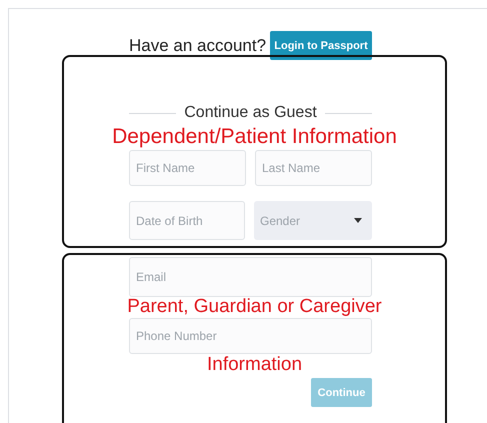 The width and height of the screenshot is (487, 423). What do you see at coordinates (187, 168) in the screenshot?
I see `input-field: First Name` at bounding box center [187, 168].